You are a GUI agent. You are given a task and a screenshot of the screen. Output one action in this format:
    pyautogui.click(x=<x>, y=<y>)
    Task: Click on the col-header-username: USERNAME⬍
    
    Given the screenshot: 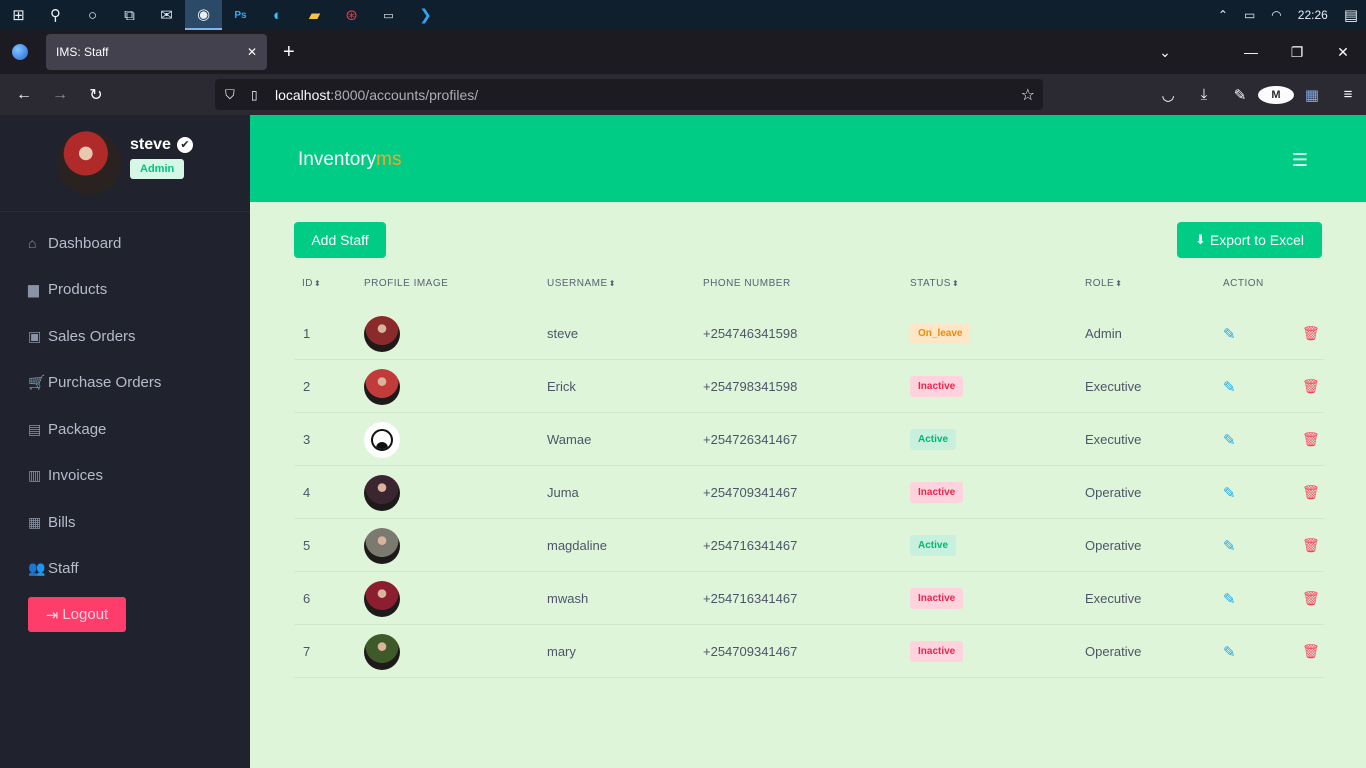 What is the action you would take?
    pyautogui.click(x=581, y=283)
    